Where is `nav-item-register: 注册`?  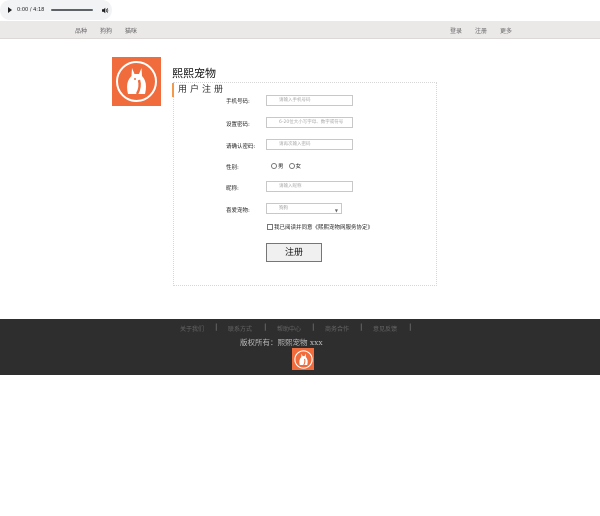
nav-item-register: 注册 is located at coordinates (481, 30).